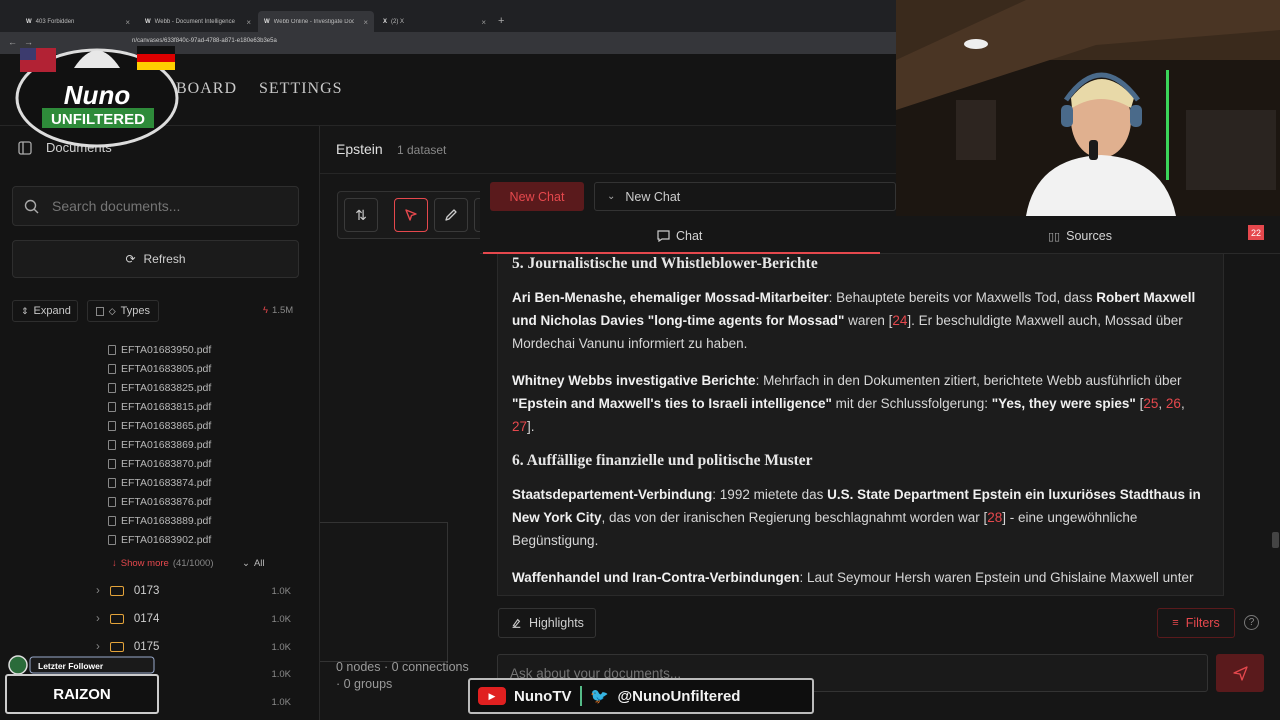 This screenshot has width=1280, height=720. I want to click on social-bar: ▶ NunoTV 🐦 @NunoUnfiltered, so click(641, 696).